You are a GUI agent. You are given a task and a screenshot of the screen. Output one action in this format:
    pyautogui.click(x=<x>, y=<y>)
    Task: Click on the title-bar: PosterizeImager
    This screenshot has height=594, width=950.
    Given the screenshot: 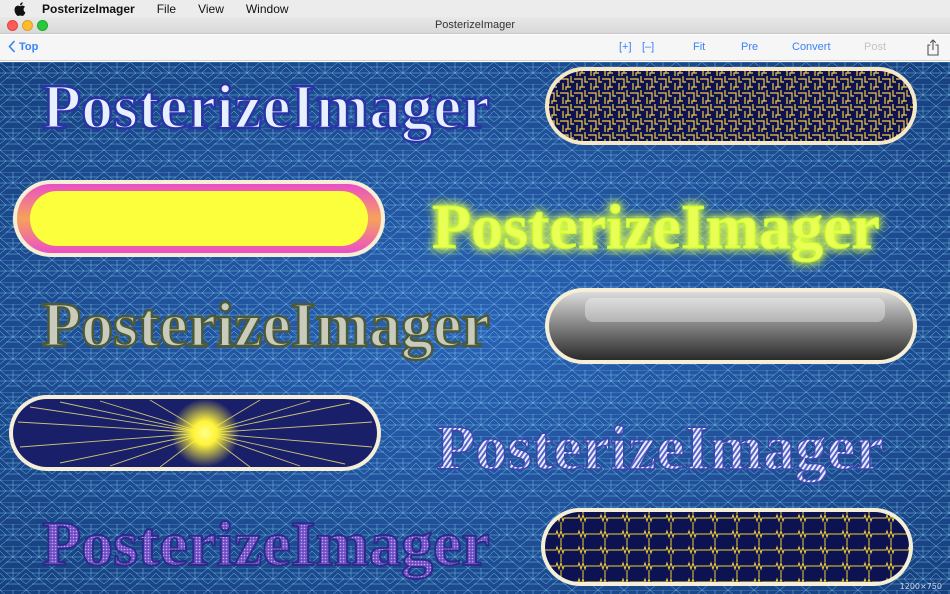 What is the action you would take?
    pyautogui.click(x=475, y=25)
    